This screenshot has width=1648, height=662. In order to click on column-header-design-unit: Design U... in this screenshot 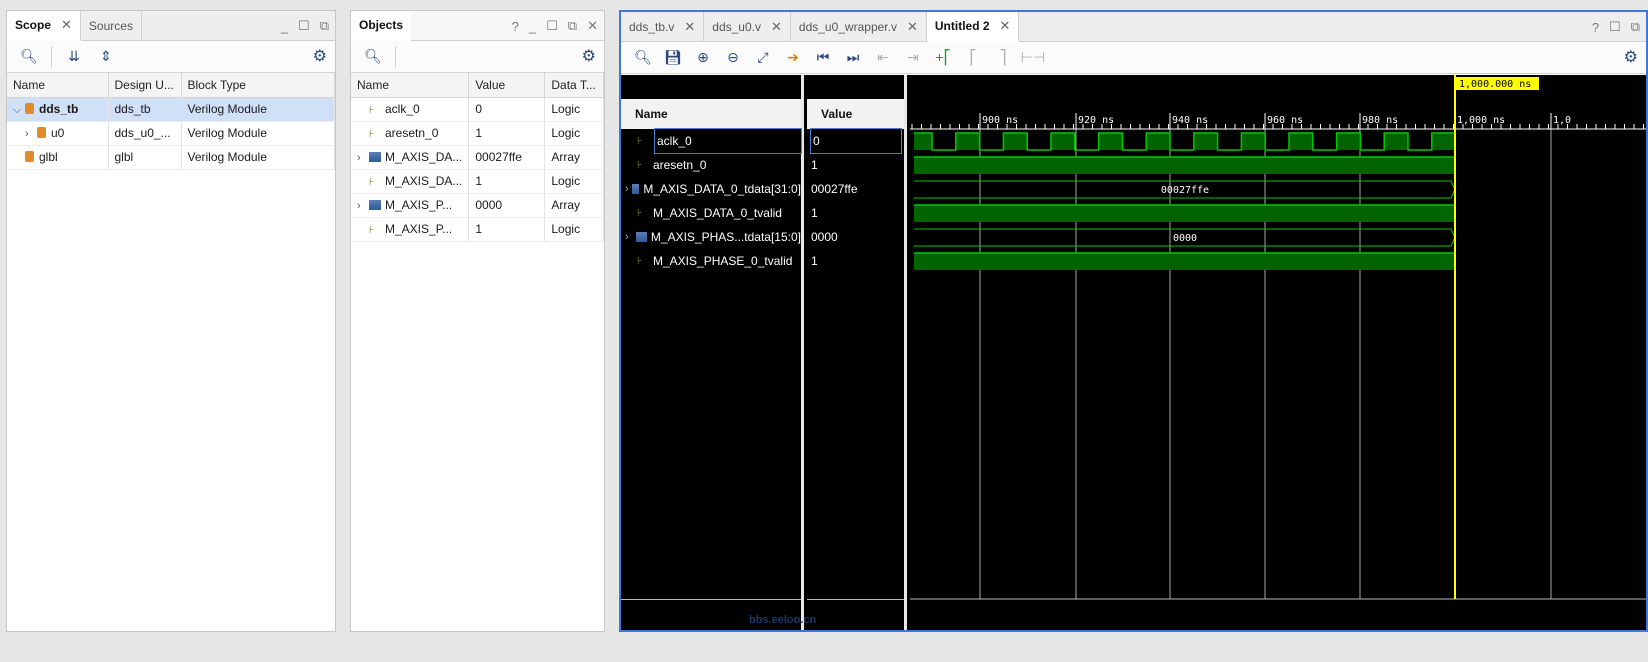, I will do `click(145, 85)`.